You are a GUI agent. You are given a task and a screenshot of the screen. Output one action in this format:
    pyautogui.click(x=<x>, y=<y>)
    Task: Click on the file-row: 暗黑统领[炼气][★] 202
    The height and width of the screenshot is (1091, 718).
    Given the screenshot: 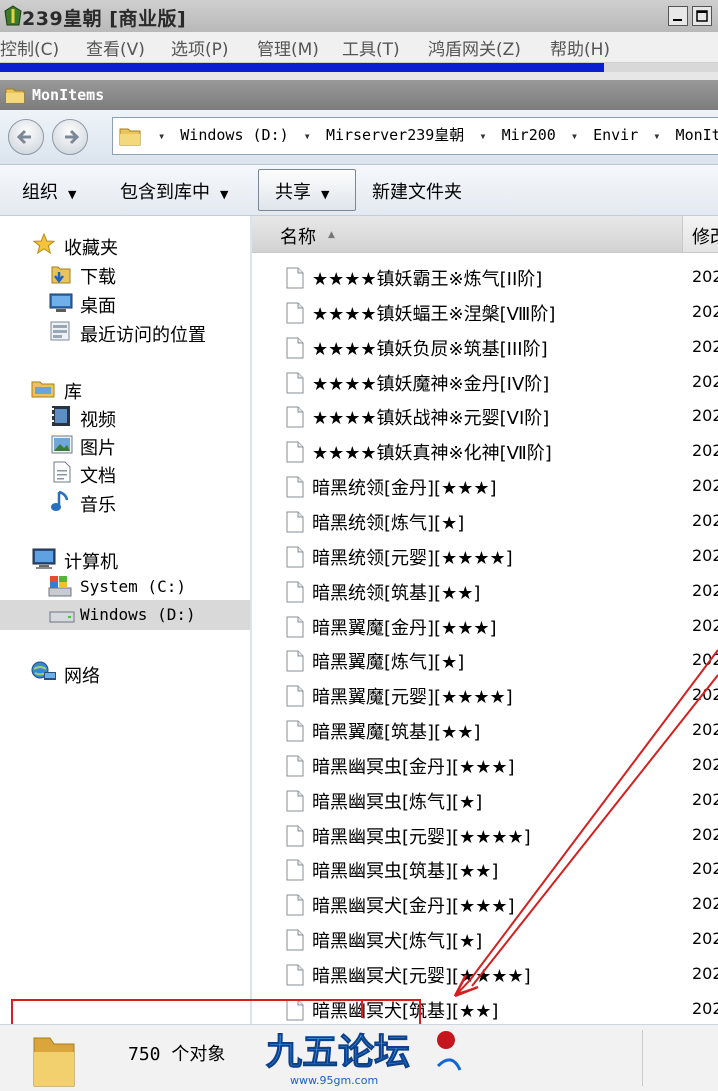 What is the action you would take?
    pyautogui.click(x=485, y=522)
    